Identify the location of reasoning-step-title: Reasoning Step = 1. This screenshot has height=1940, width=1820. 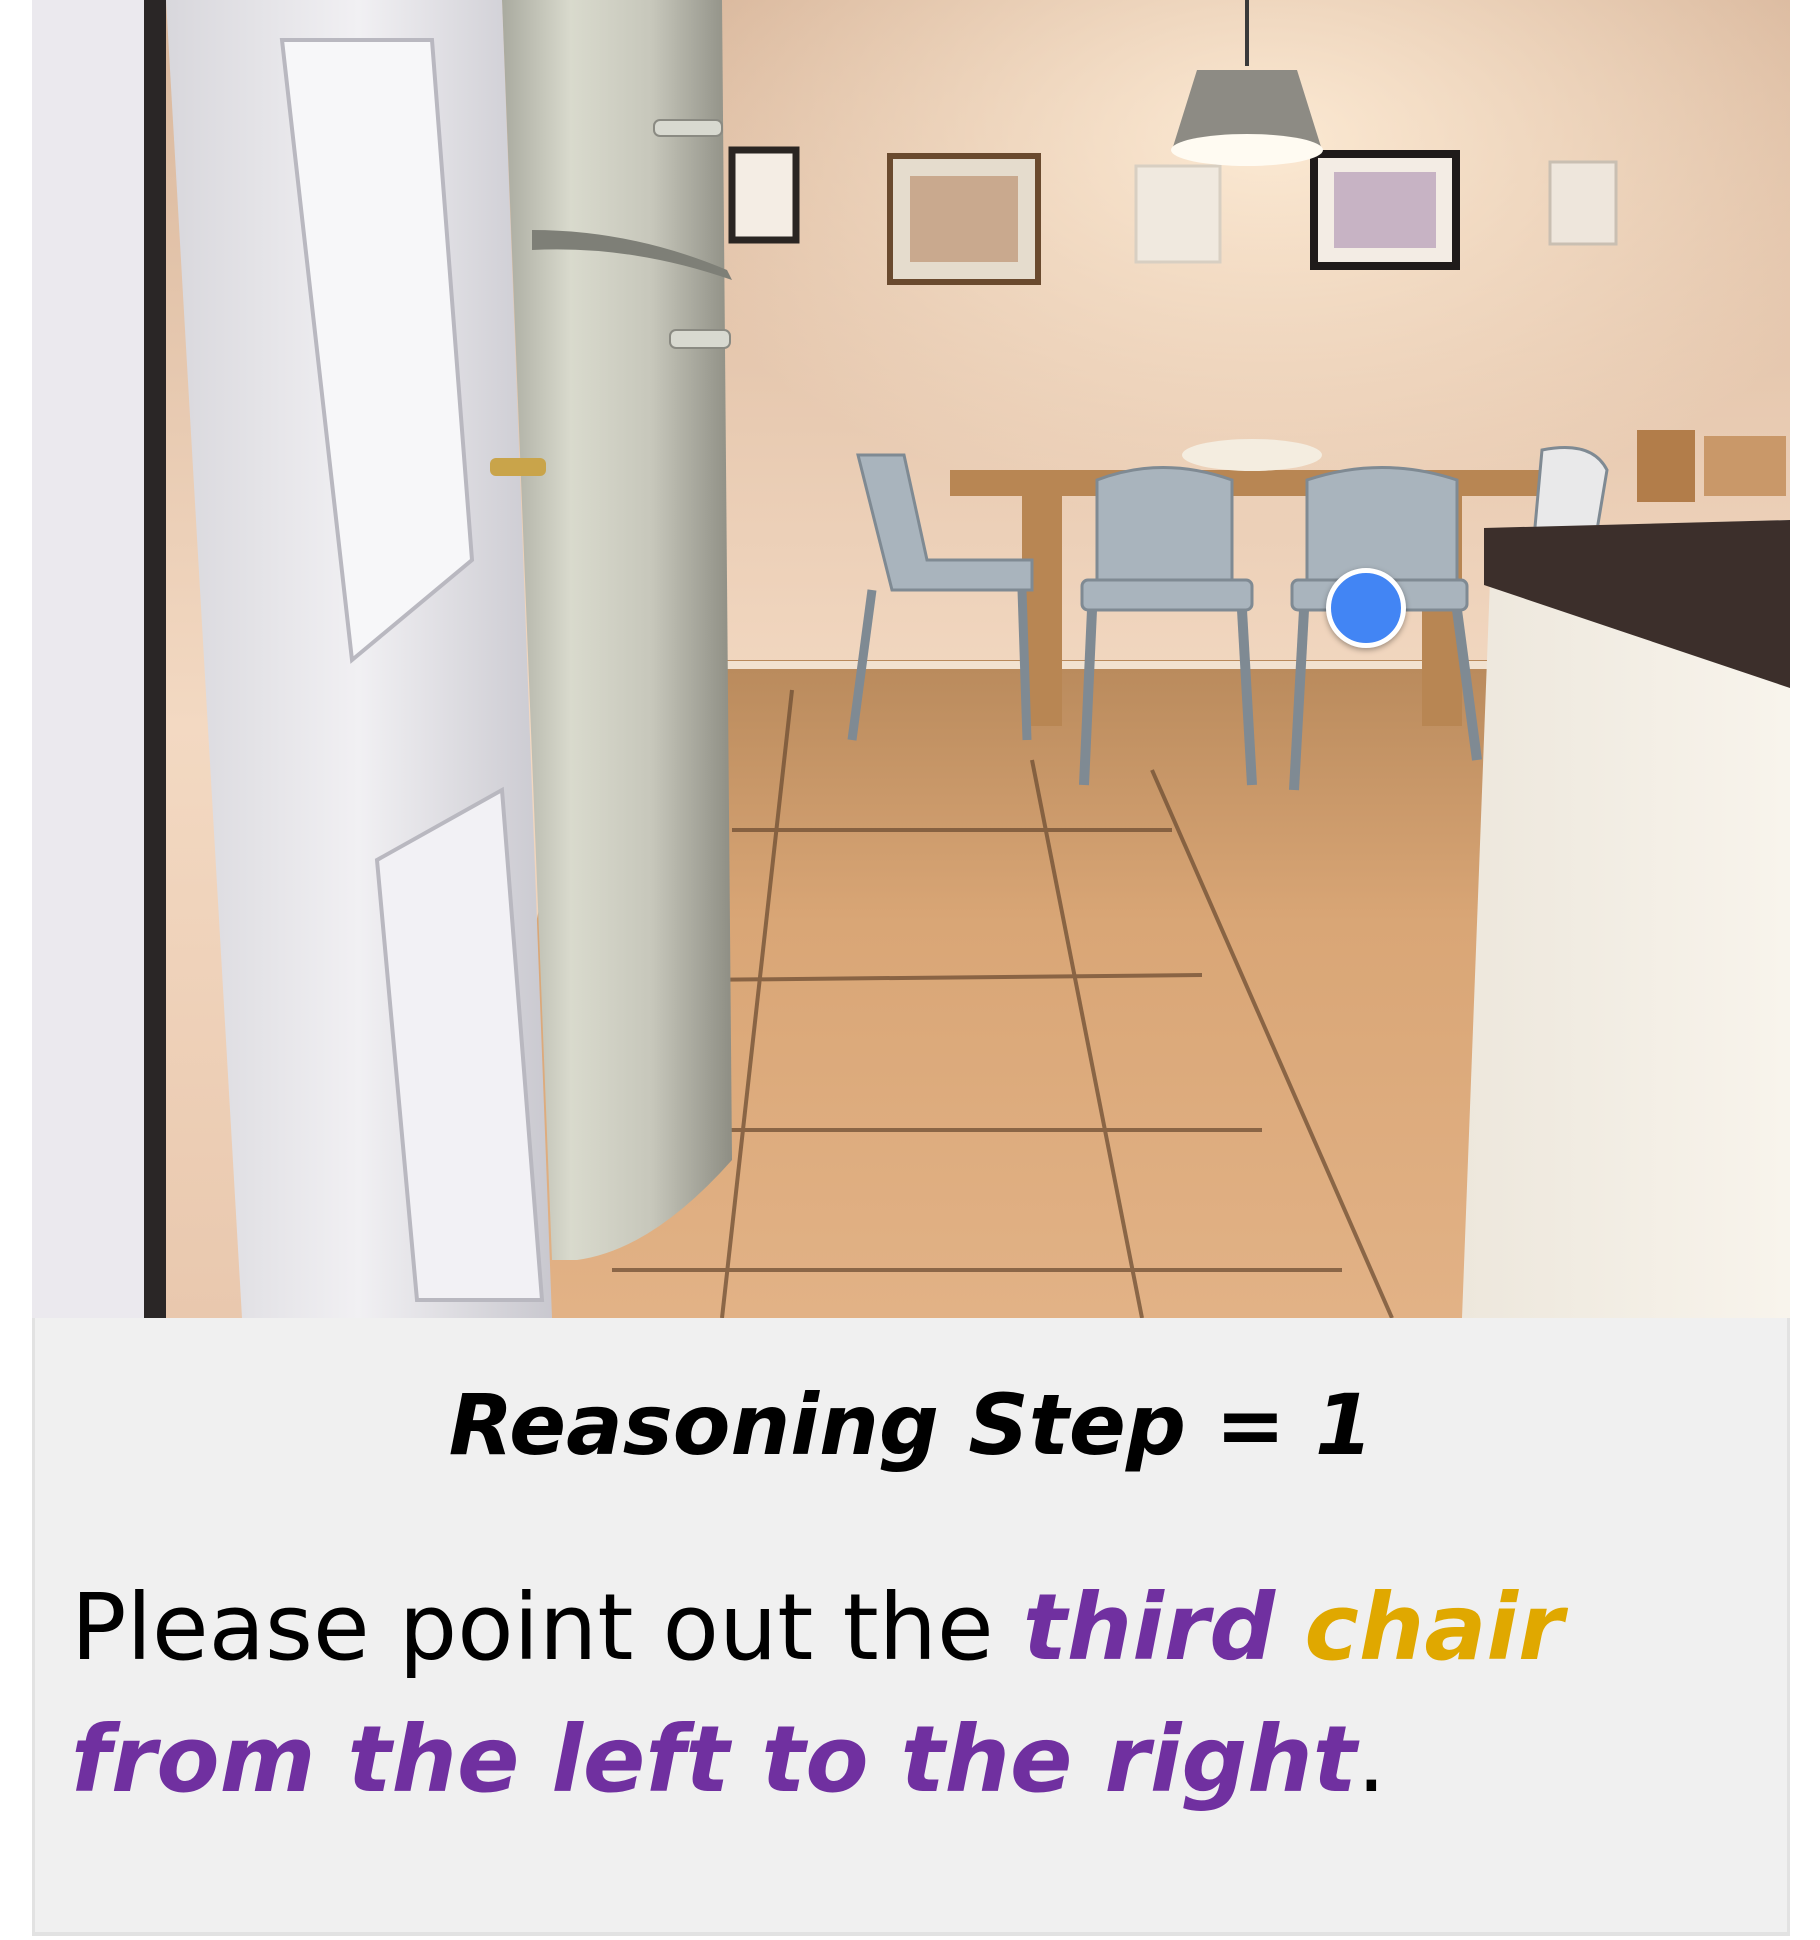
(911, 1425).